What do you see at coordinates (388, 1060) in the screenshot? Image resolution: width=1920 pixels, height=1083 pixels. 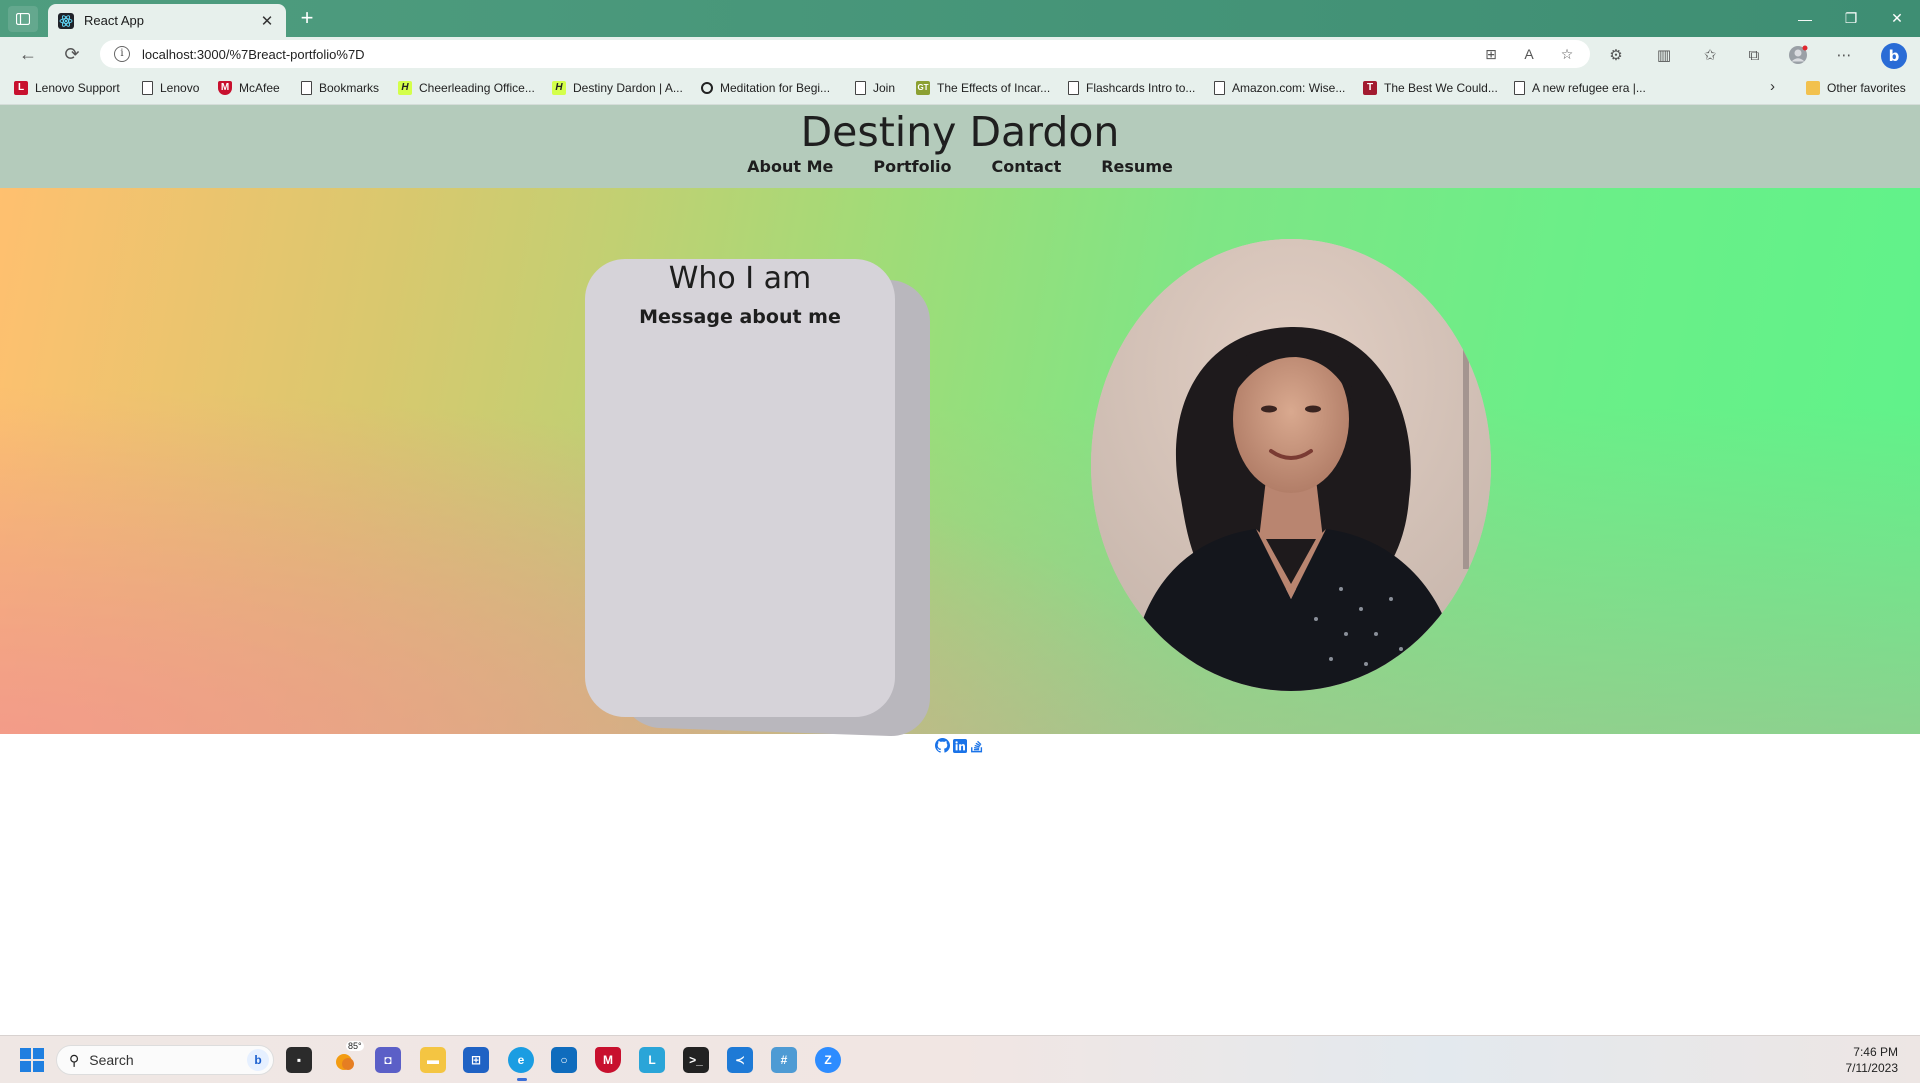 I see `teams-chat-icon: ◘` at bounding box center [388, 1060].